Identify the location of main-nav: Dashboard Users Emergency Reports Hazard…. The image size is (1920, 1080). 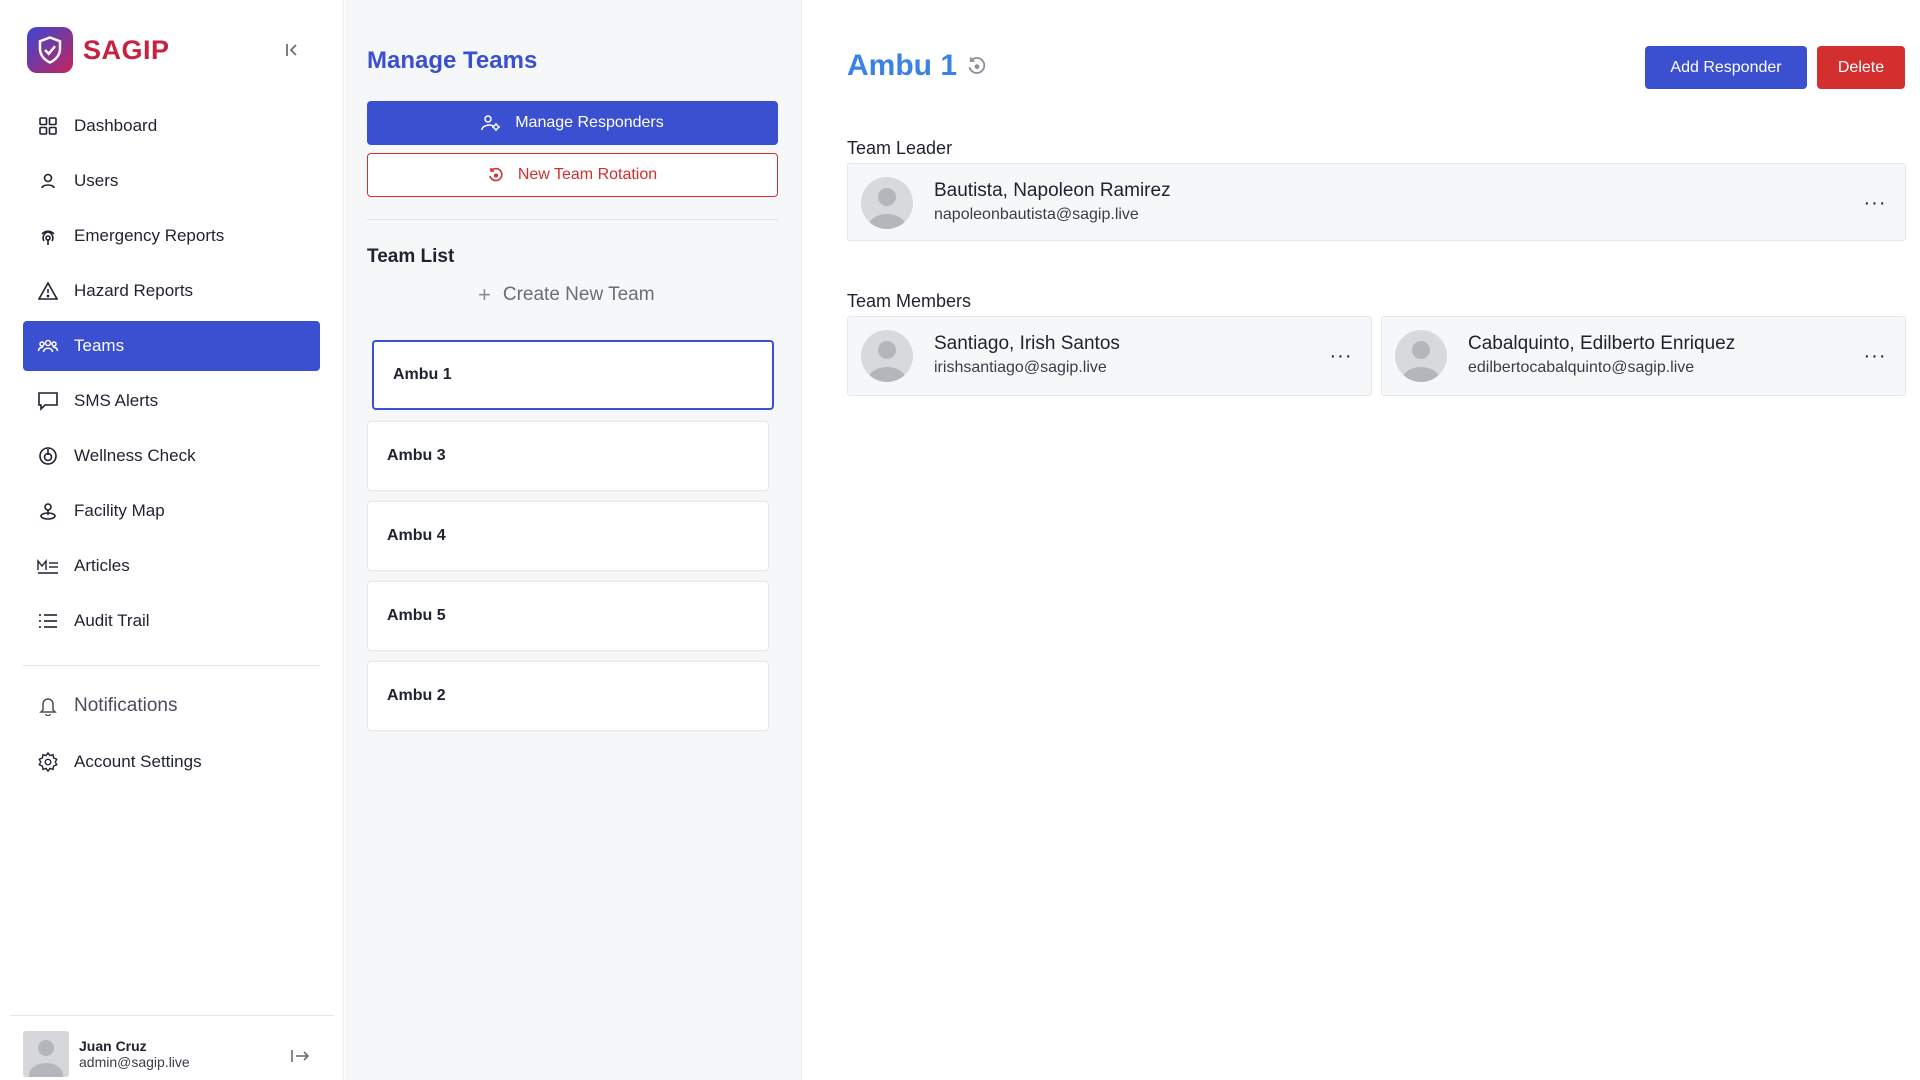
(171, 376).